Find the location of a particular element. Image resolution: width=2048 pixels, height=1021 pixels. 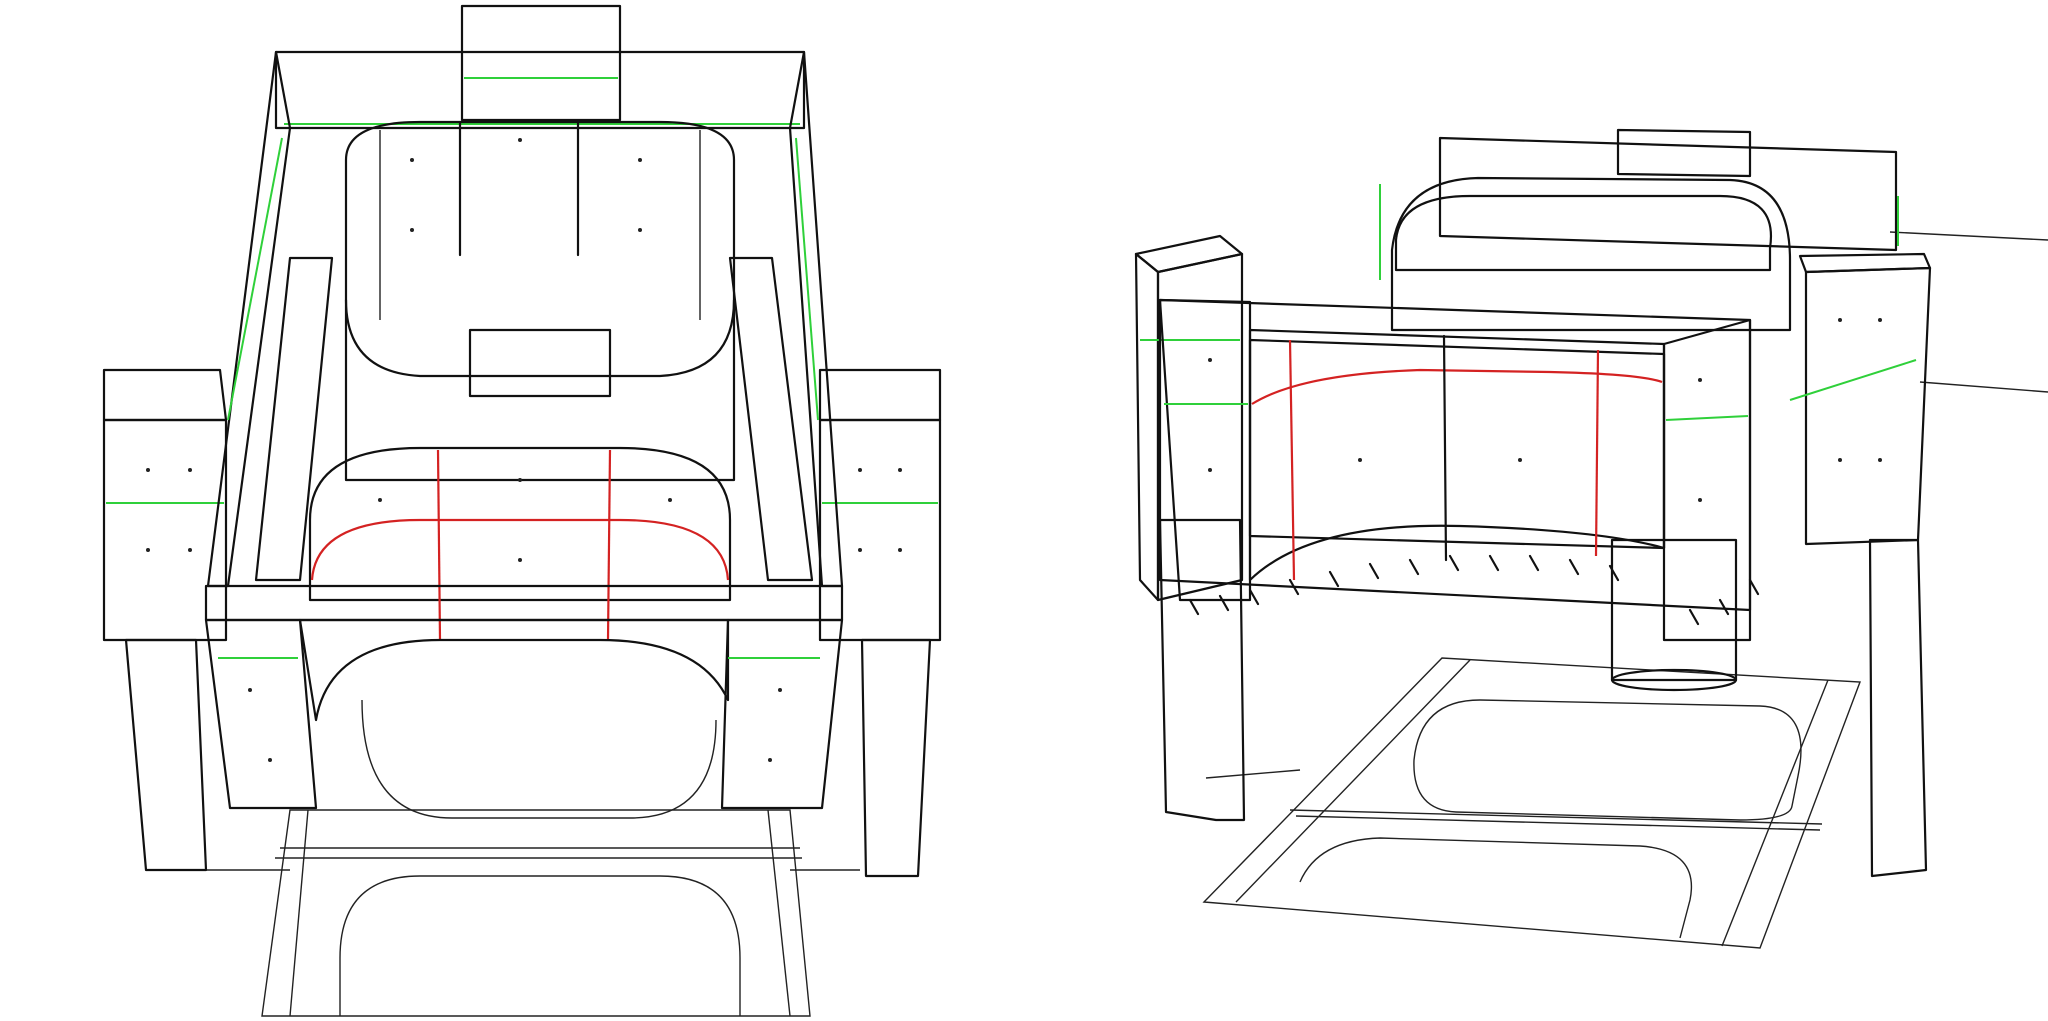

lower-curved-form is located at coordinates (520, 543).